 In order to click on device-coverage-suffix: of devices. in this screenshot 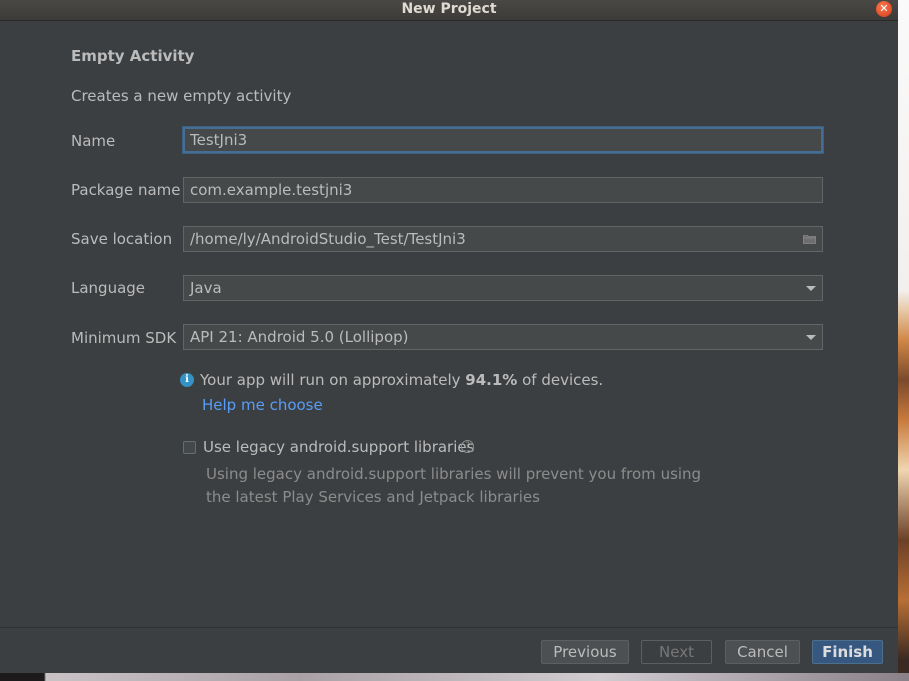, I will do `click(560, 380)`.